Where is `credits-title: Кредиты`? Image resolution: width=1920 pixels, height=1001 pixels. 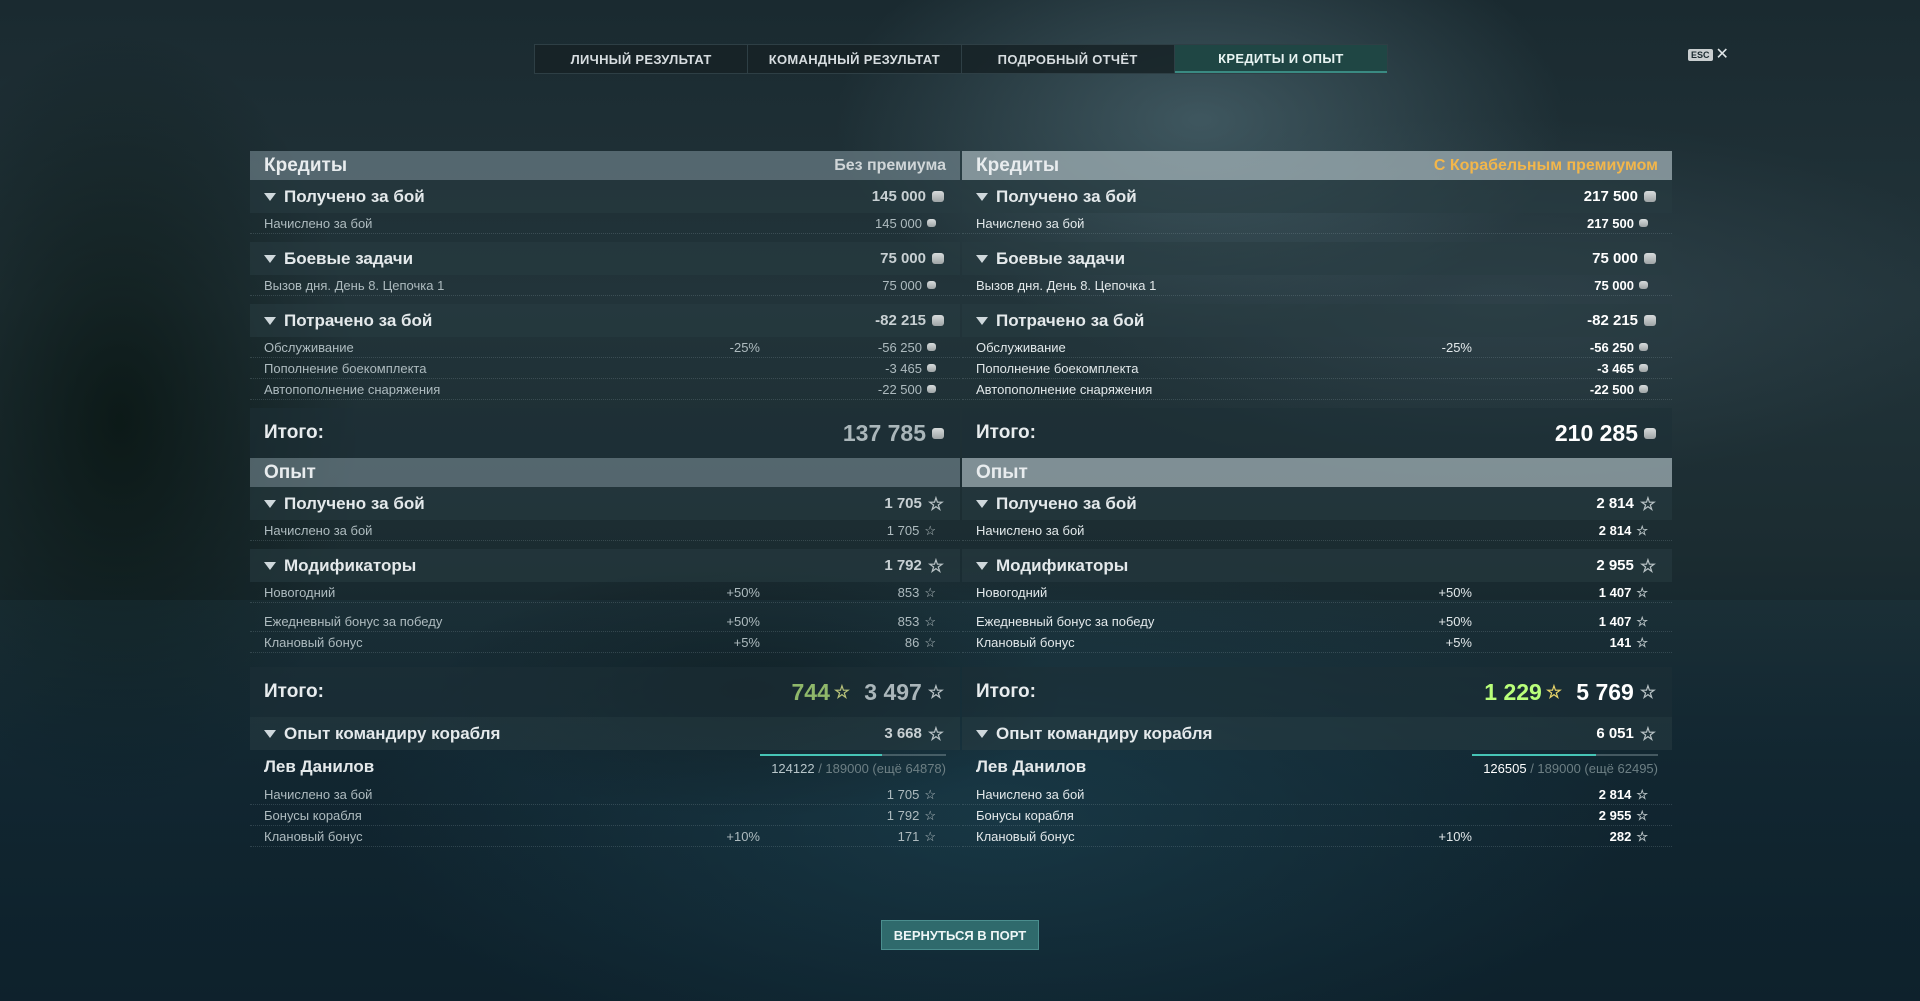
credits-title: Кредиты is located at coordinates (306, 165).